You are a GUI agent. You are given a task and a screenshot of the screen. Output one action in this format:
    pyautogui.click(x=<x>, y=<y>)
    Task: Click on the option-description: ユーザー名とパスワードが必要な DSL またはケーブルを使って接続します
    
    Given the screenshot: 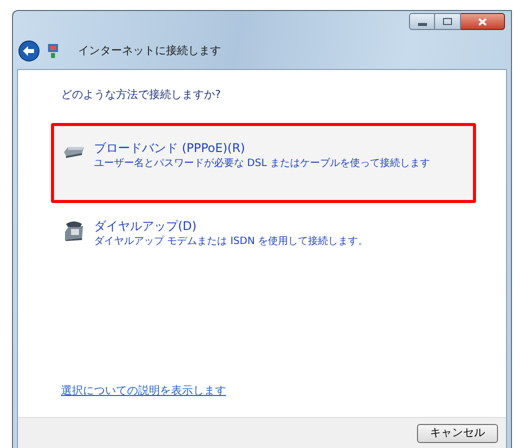 What is the action you would take?
    pyautogui.click(x=262, y=163)
    